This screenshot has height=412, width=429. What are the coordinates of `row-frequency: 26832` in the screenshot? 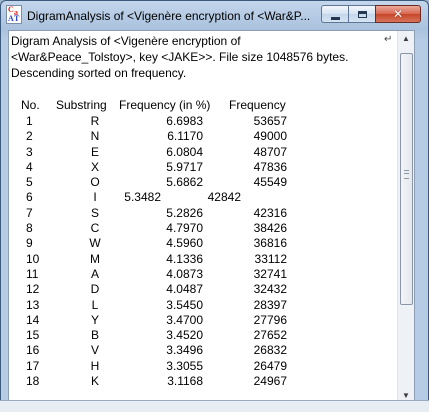 It's located at (270, 350).